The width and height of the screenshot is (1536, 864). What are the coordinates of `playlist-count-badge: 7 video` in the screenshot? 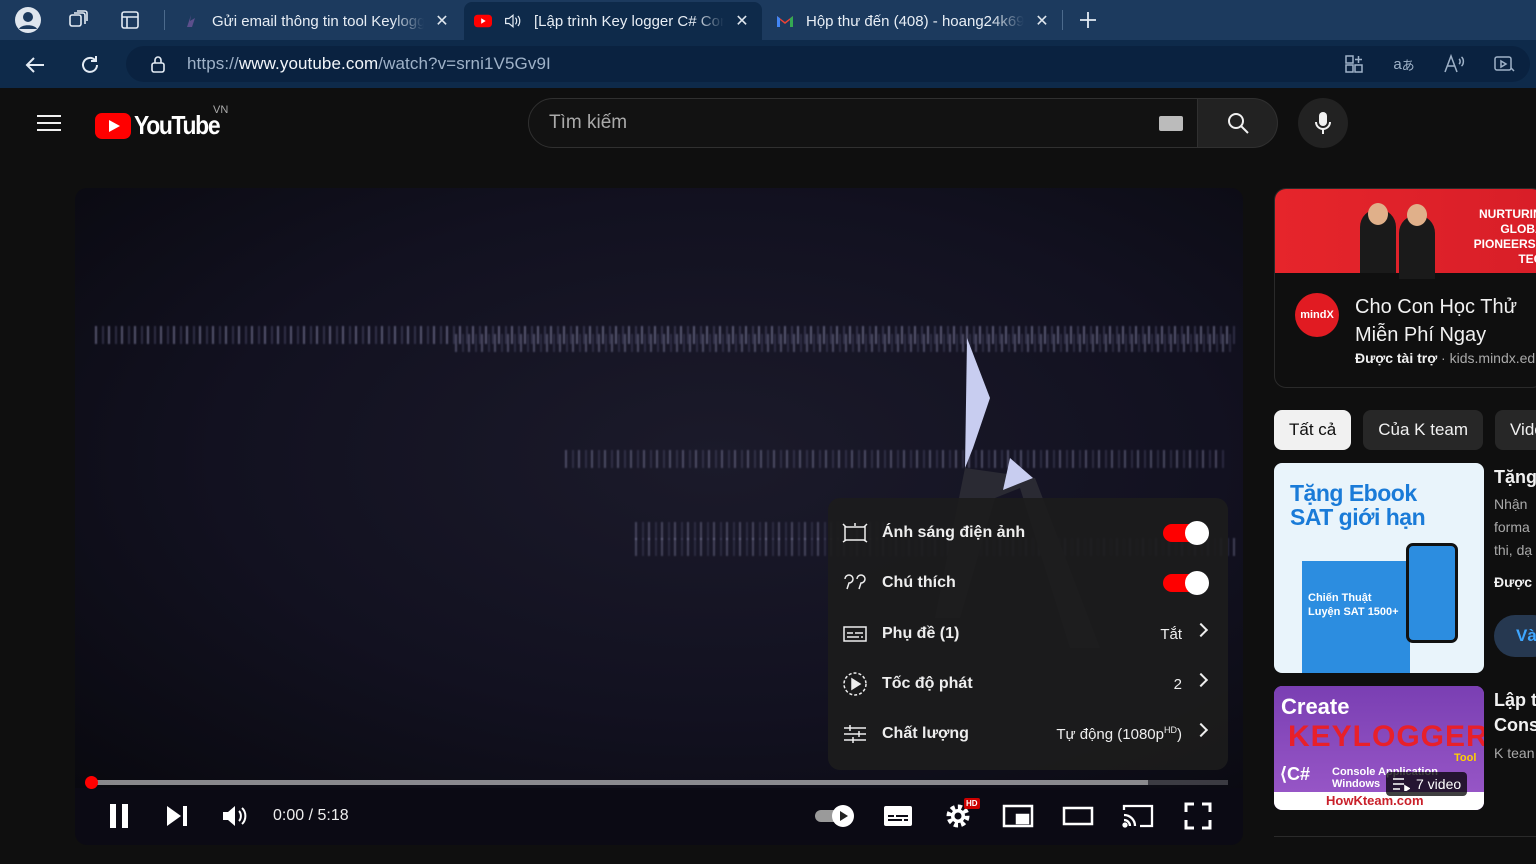 It's located at (1427, 784).